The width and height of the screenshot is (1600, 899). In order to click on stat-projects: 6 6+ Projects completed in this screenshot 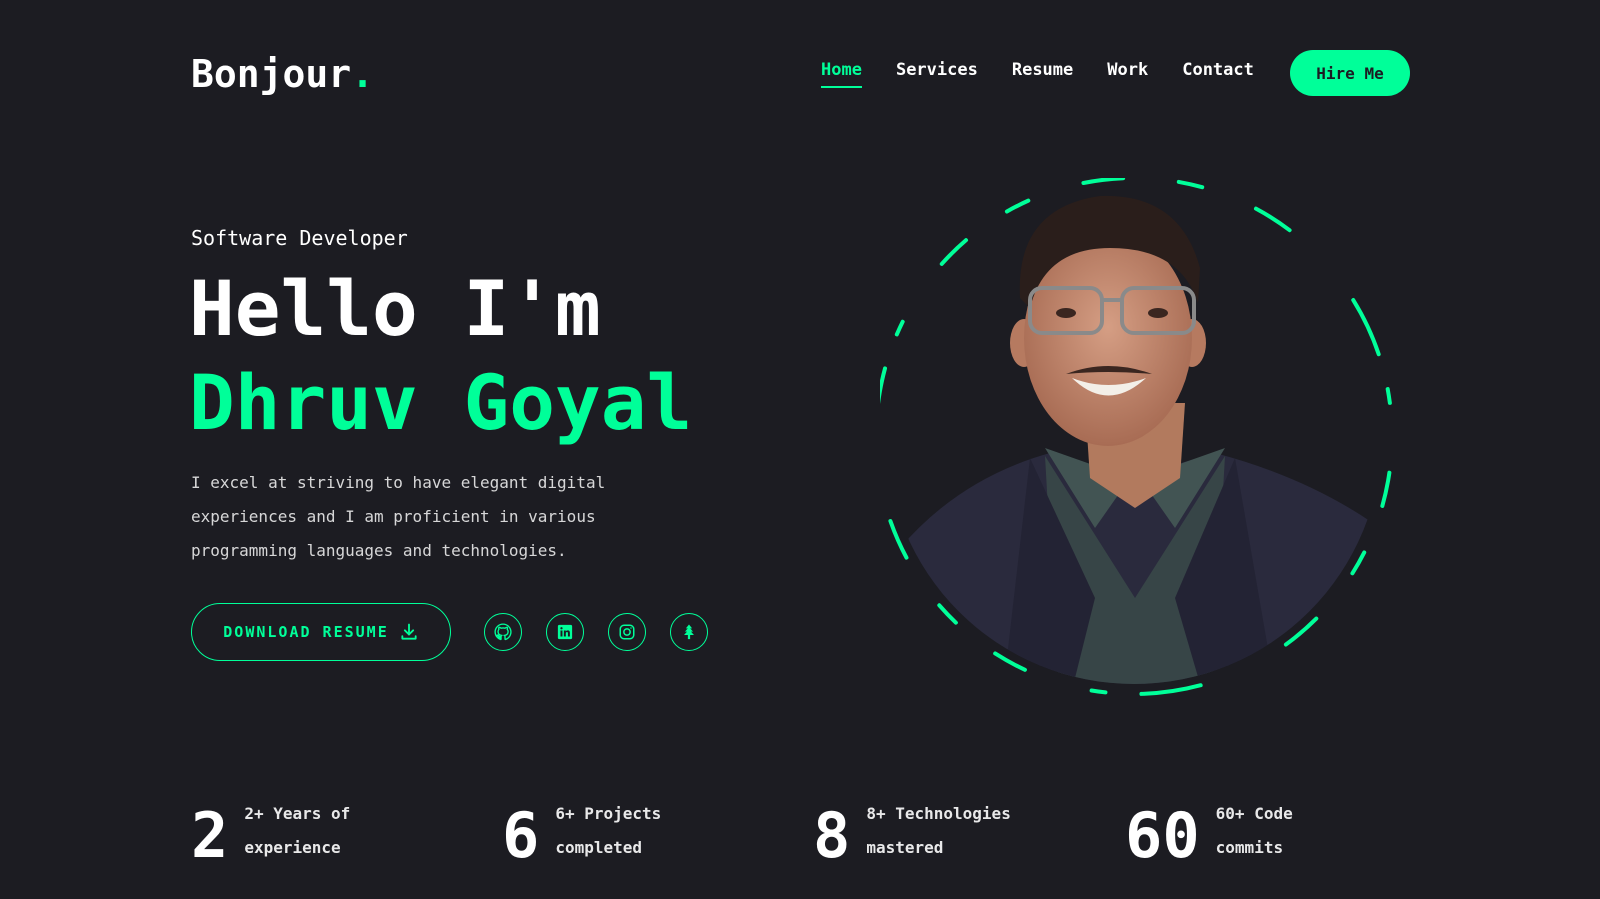, I will do `click(581, 835)`.